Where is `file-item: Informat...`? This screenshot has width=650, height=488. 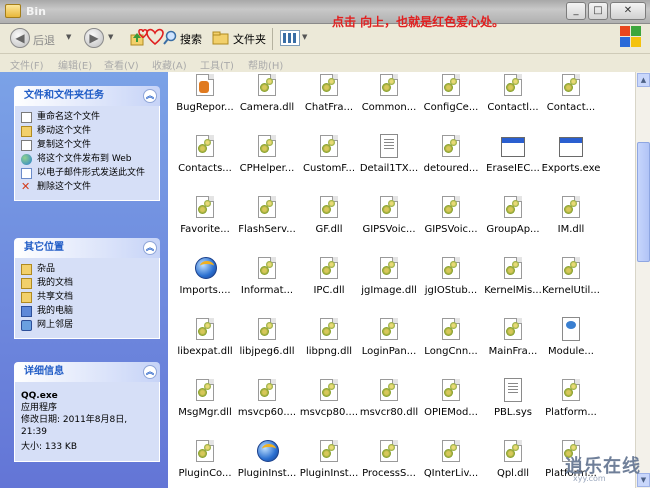
file-item: Informat... is located at coordinates (267, 283).